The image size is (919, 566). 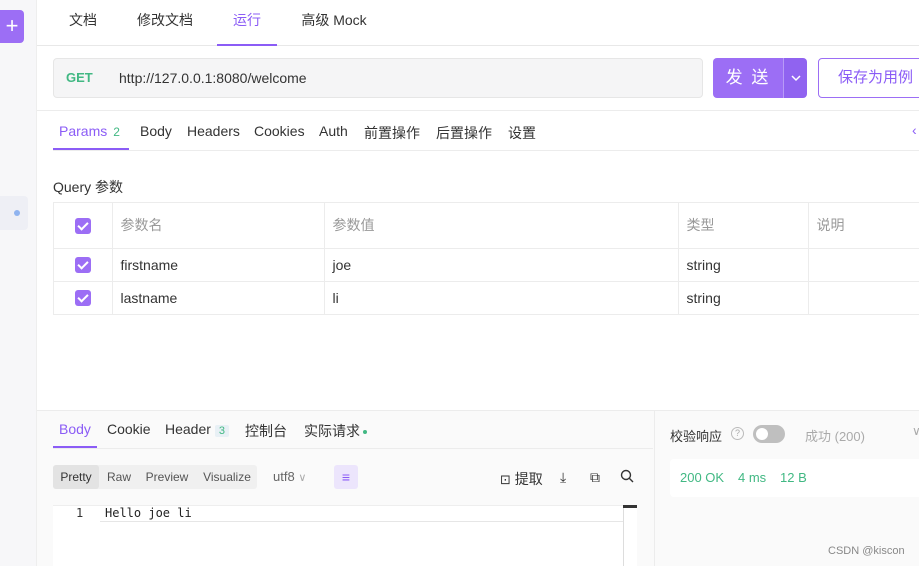 I want to click on chevron-down-icon, so click(x=796, y=78).